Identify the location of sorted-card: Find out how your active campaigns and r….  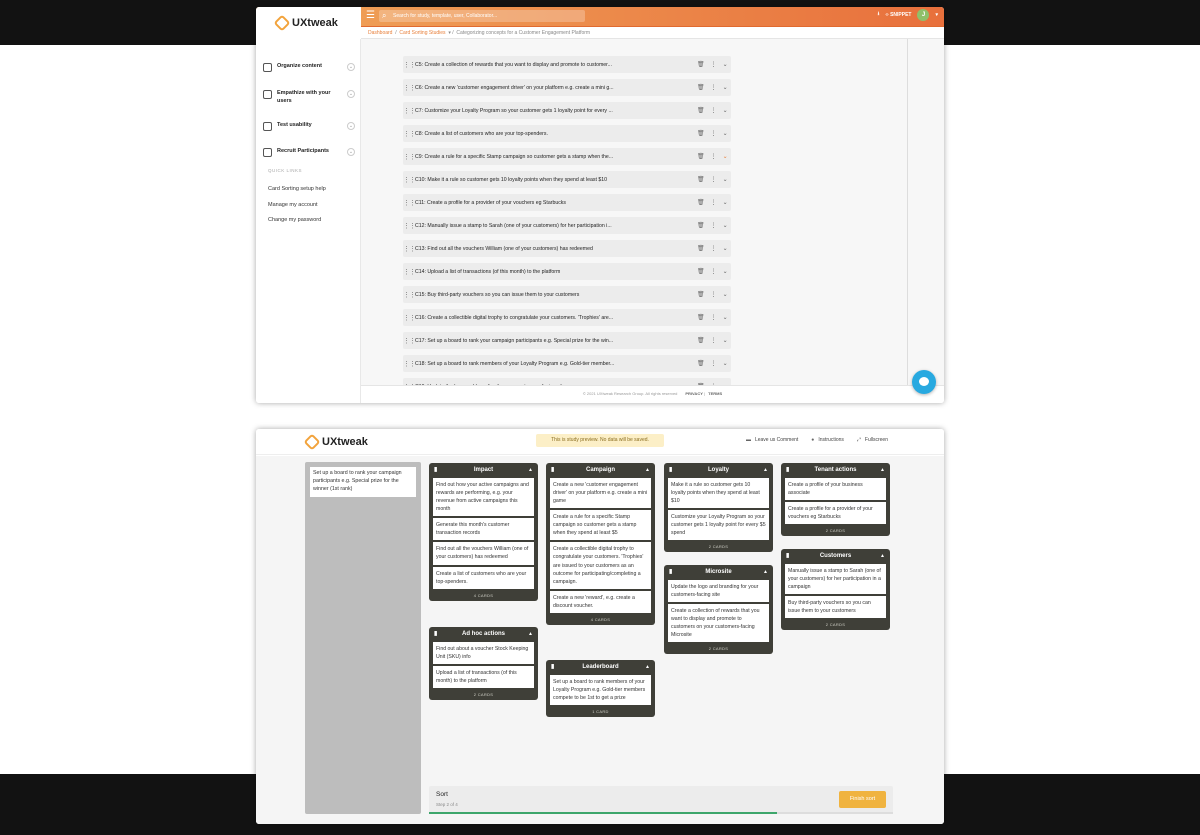
(483, 497).